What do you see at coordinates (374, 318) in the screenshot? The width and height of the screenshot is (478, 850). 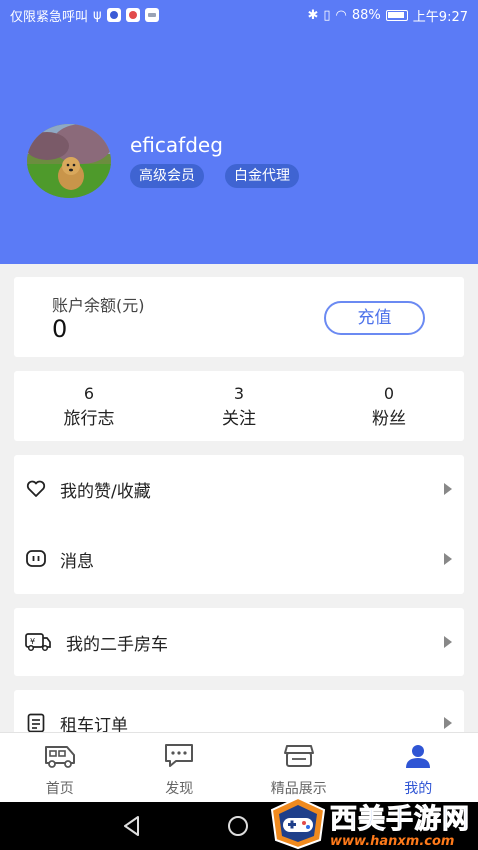 I see `recharge-button: 充值` at bounding box center [374, 318].